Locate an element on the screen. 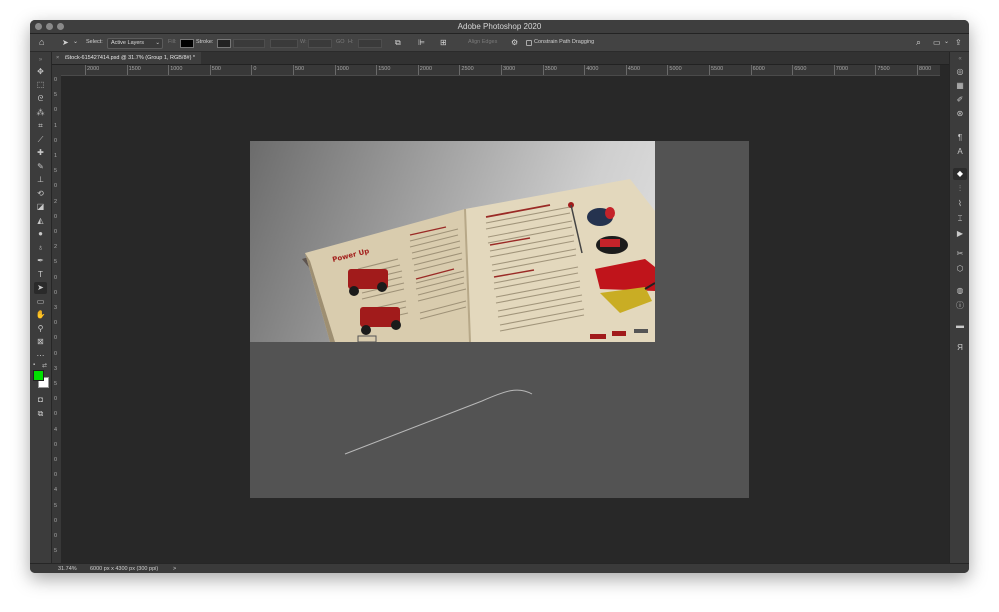 The height and width of the screenshot is (612, 999). screen-mode-icon: ⧉ is located at coordinates (40, 414).